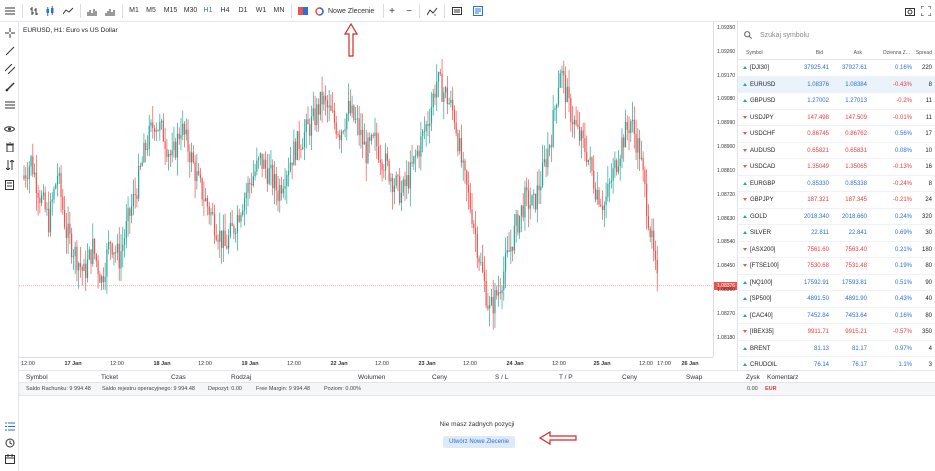  What do you see at coordinates (10, 11) in the screenshot?
I see `menu-icon` at bounding box center [10, 11].